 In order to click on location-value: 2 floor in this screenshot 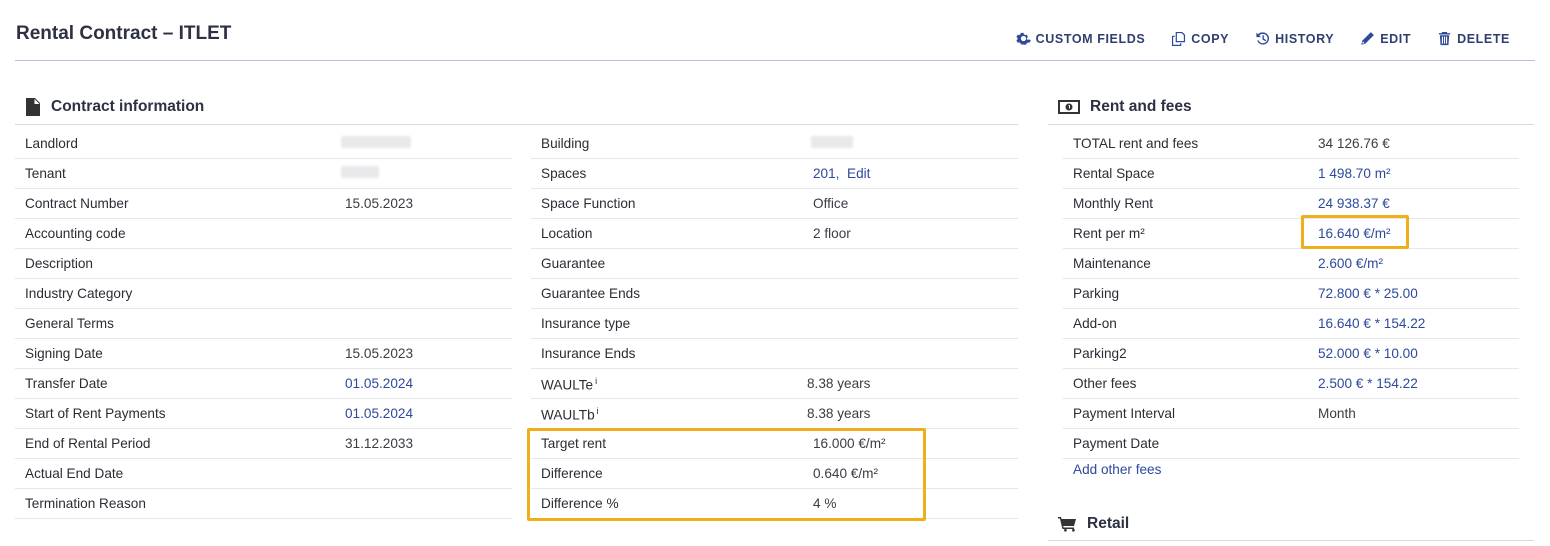, I will do `click(832, 233)`.